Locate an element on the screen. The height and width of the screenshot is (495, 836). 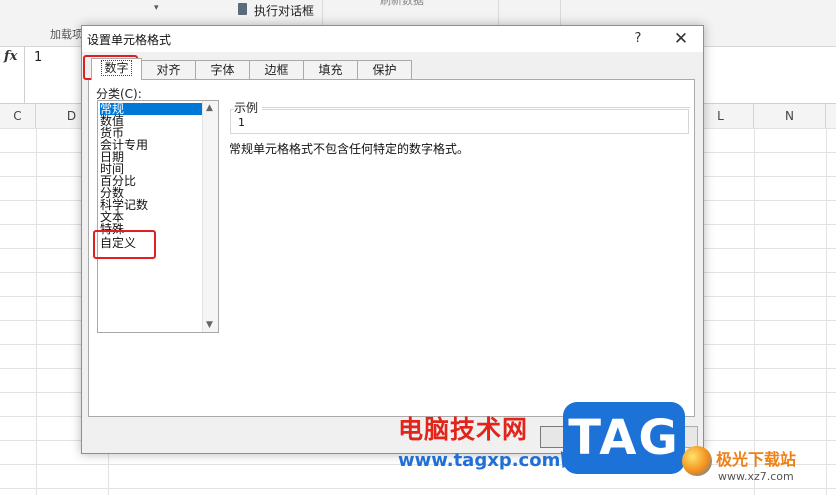
sample-divider is located at coordinates (462, 107).